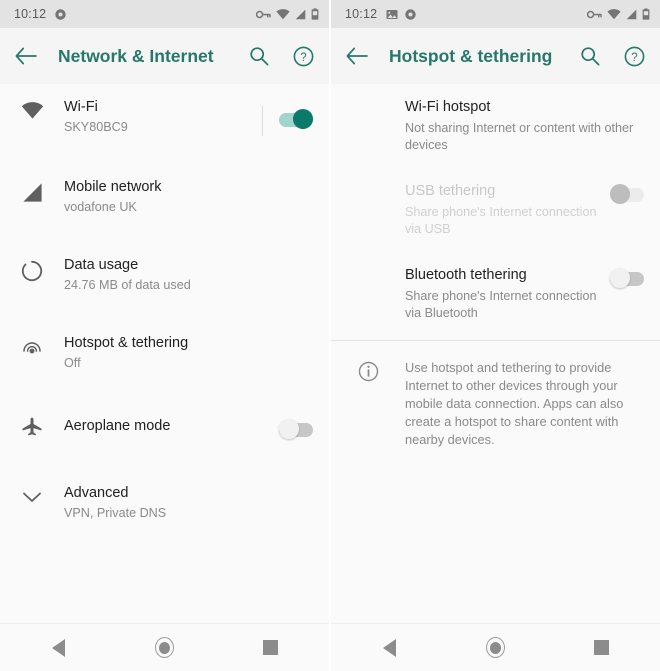 The height and width of the screenshot is (671, 660). I want to click on page-title: Network & Internet, so click(136, 55).